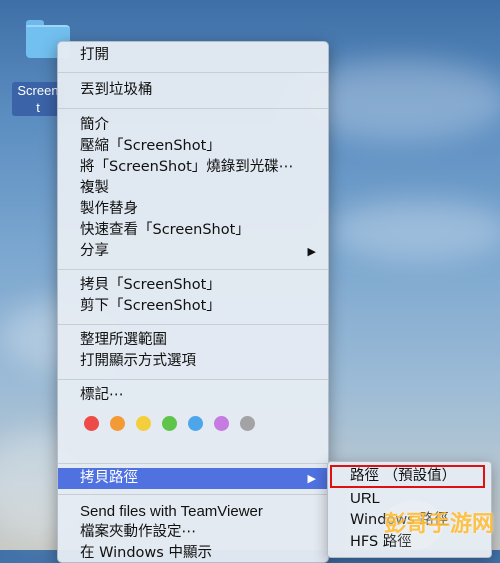 The width and height of the screenshot is (500, 563). What do you see at coordinates (193, 395) in the screenshot?
I see `menu-item-tags: 標記⋯` at bounding box center [193, 395].